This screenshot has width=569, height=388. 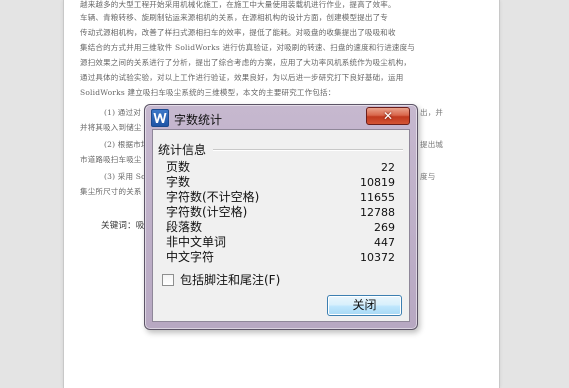 I want to click on include-footnotes-checkbox, so click(x=168, y=280).